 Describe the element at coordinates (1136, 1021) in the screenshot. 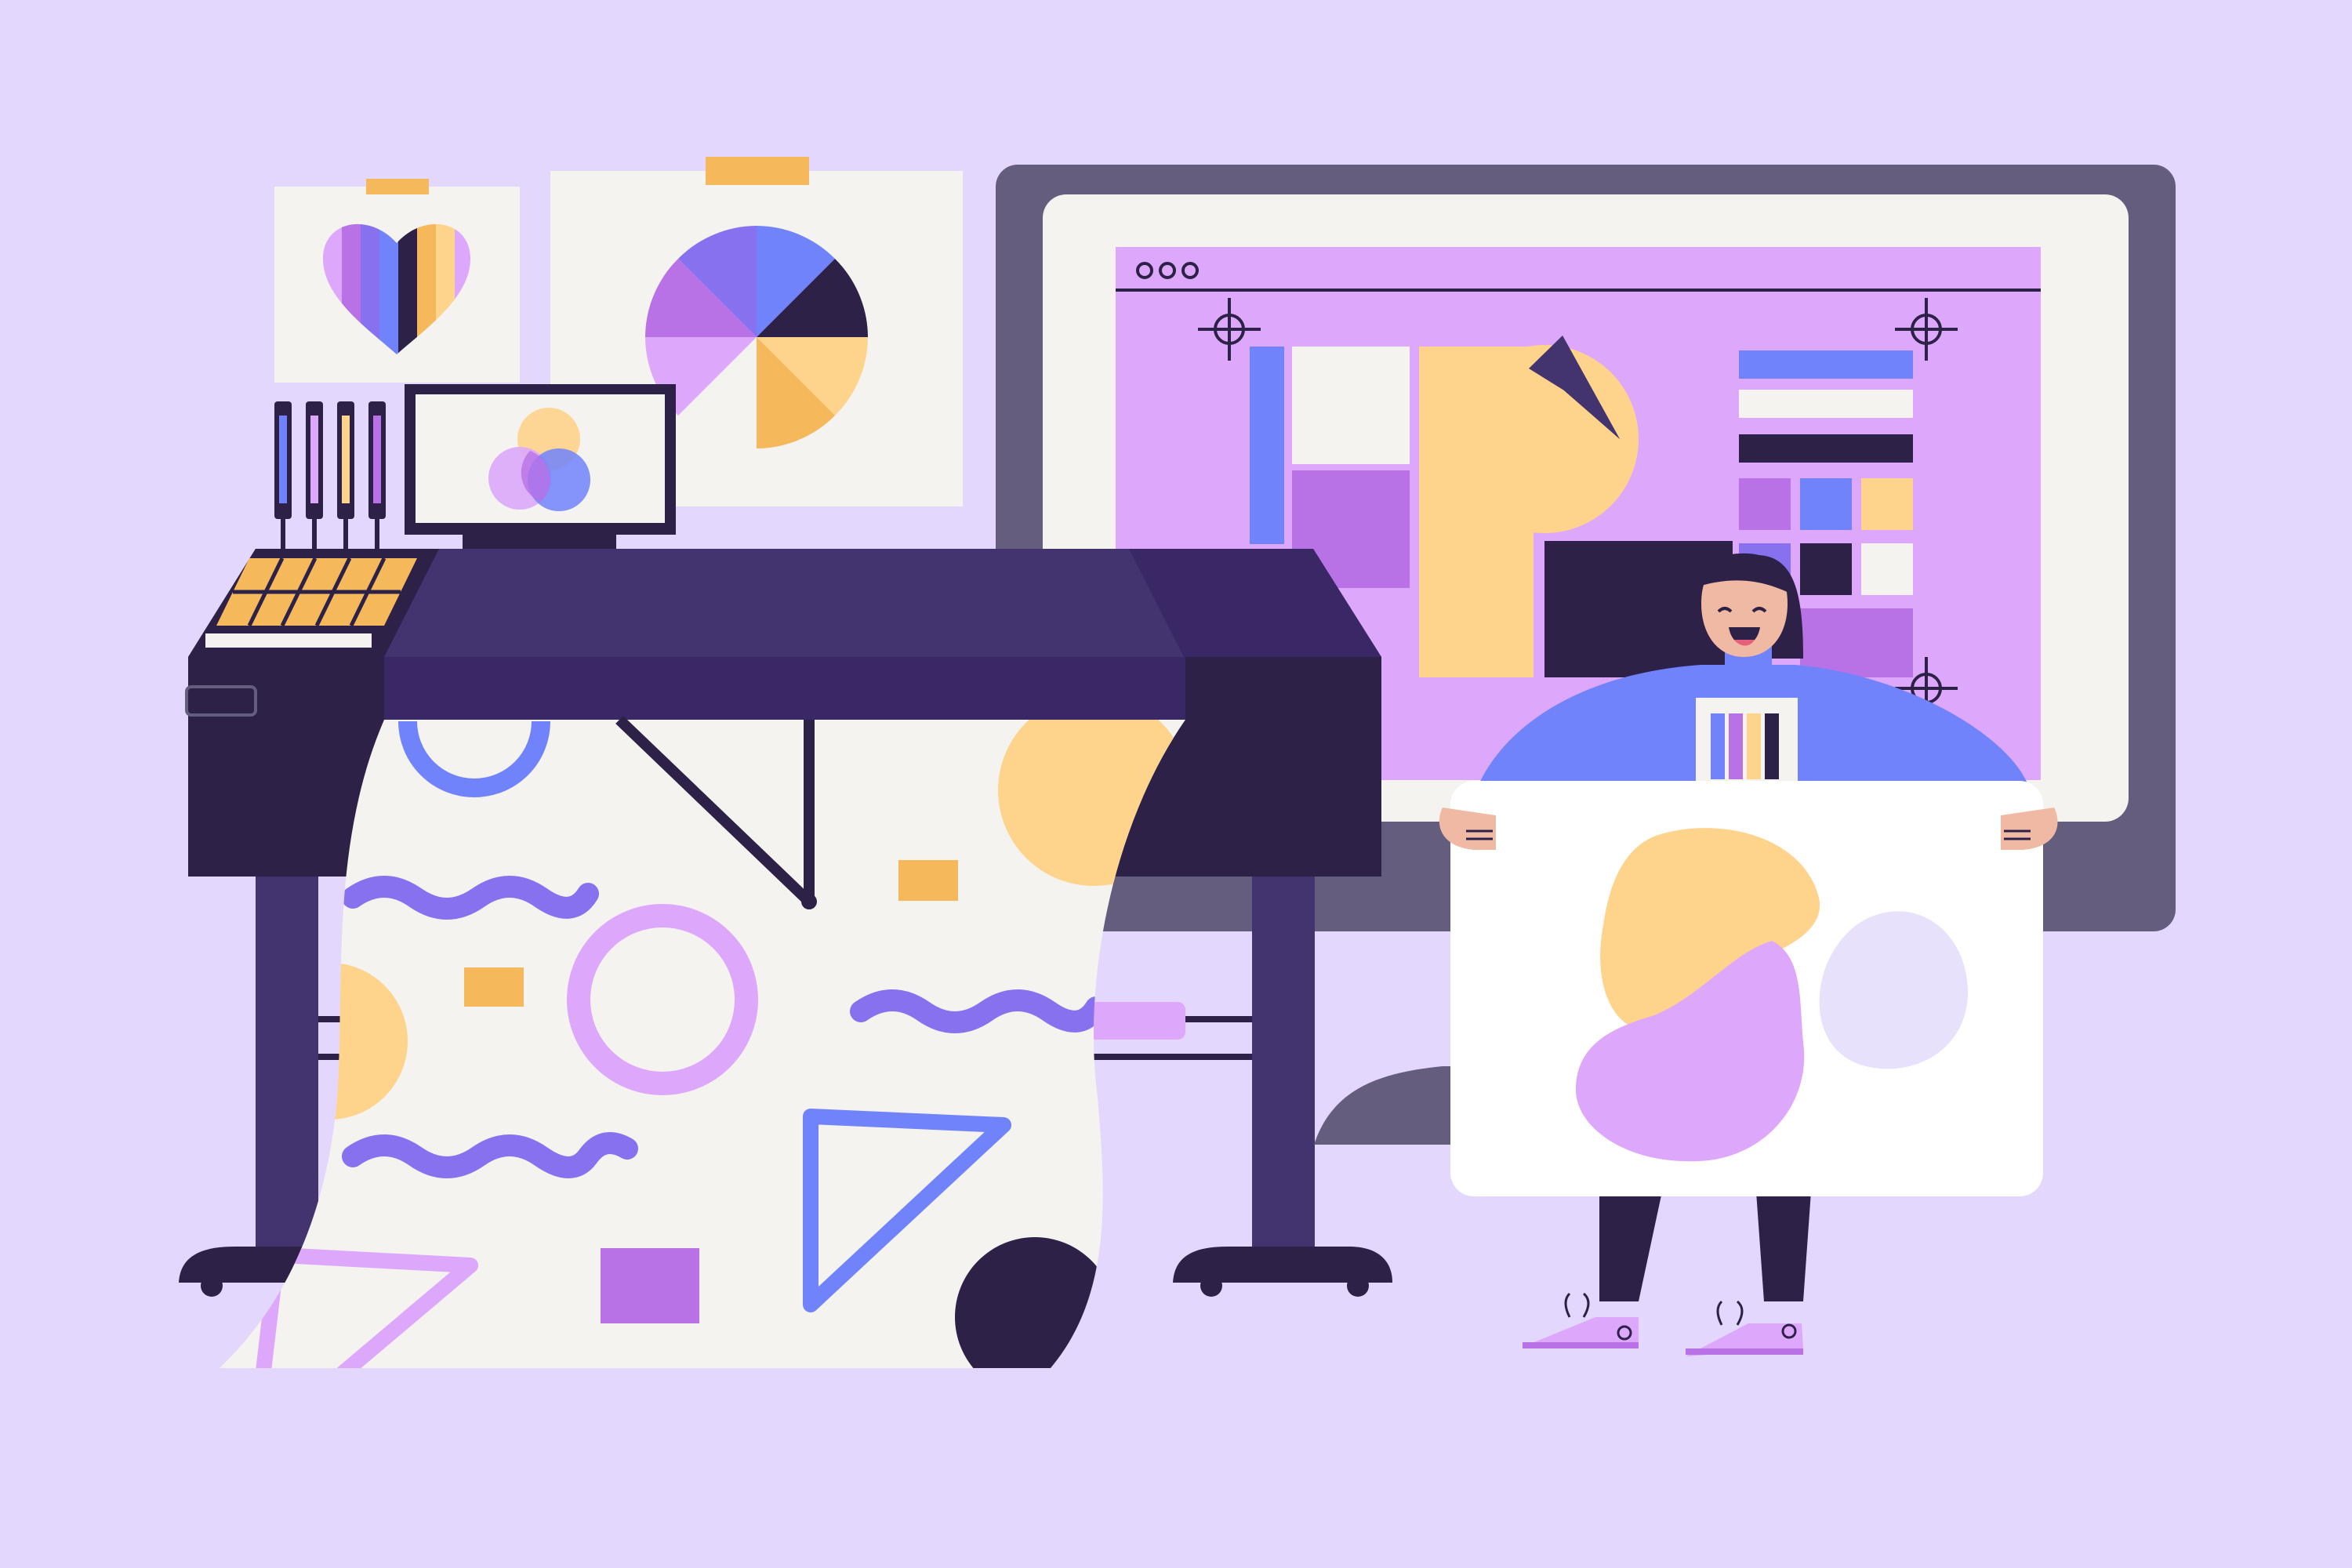

I see `paper-roll-end` at that location.